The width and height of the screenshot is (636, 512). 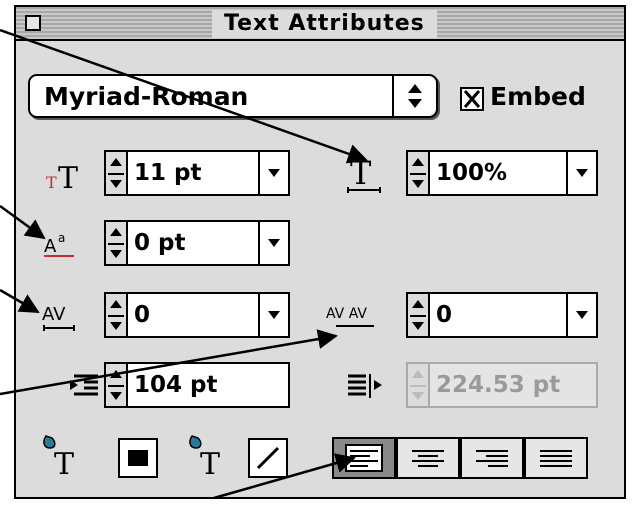 What do you see at coordinates (169, 362) in the screenshot?
I see `callout-line-tracking` at bounding box center [169, 362].